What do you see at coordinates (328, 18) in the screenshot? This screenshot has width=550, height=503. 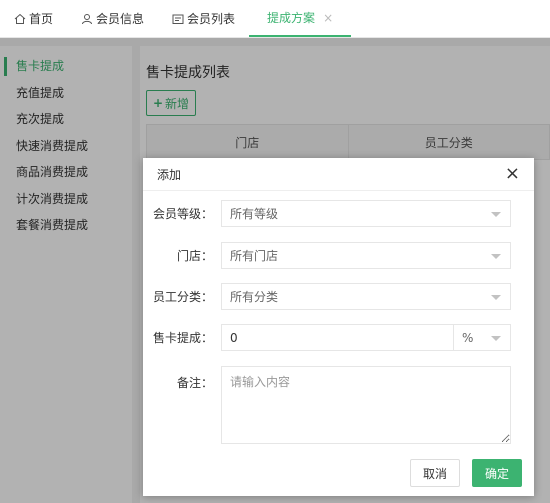 I see `close-tab-icon: ×` at bounding box center [328, 18].